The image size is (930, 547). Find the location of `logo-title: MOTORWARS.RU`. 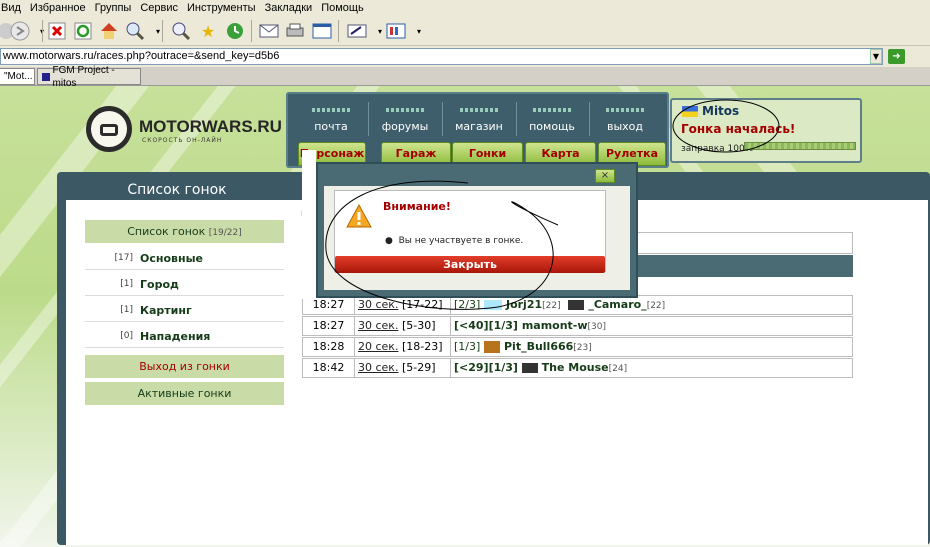

logo-title: MOTORWARS.RU is located at coordinates (210, 126).